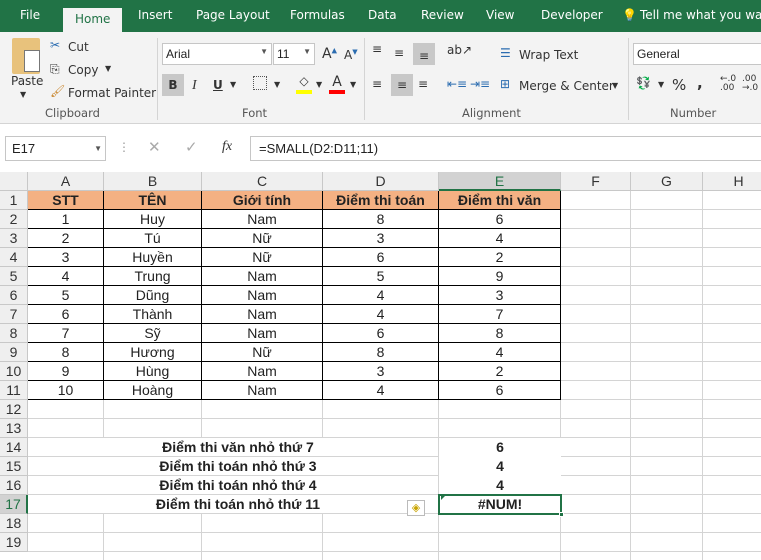 The image size is (761, 560). Describe the element at coordinates (329, 54) in the screenshot. I see `increase-font-icon: A▲` at that location.